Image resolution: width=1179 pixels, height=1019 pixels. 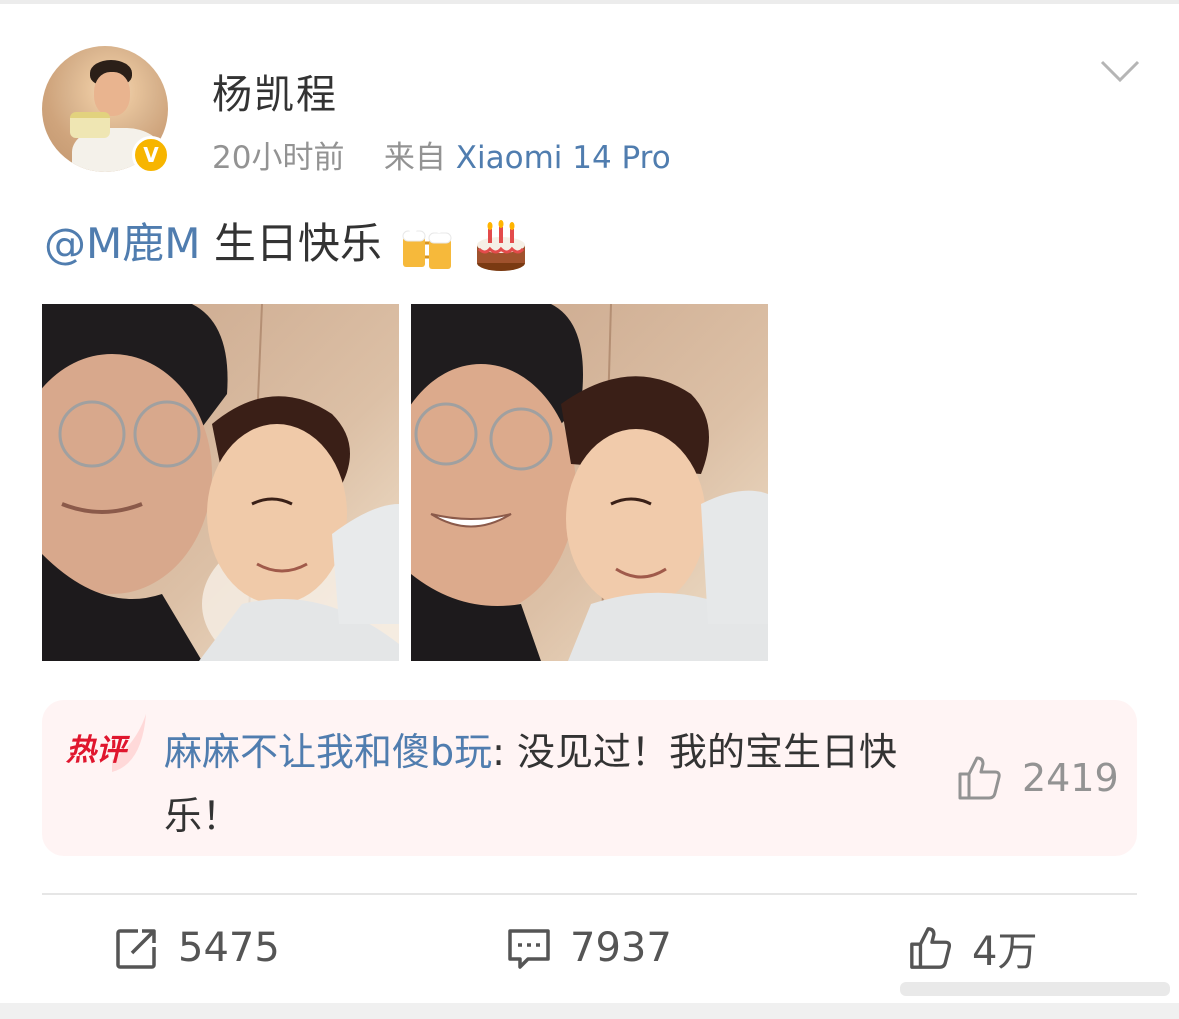 What do you see at coordinates (589, 894) in the screenshot?
I see `action-divider` at bounding box center [589, 894].